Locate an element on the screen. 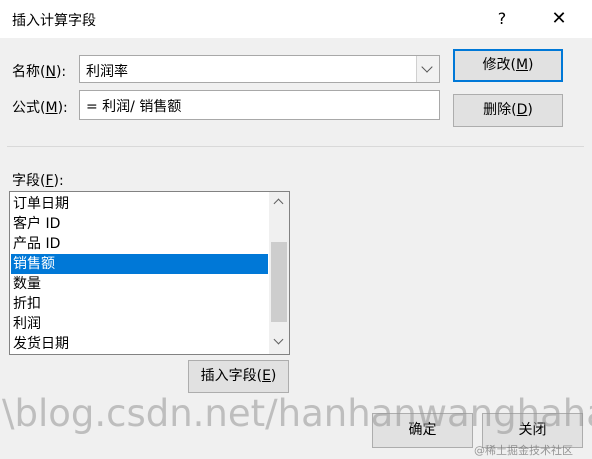  name-value: 利润率 is located at coordinates (107, 72).